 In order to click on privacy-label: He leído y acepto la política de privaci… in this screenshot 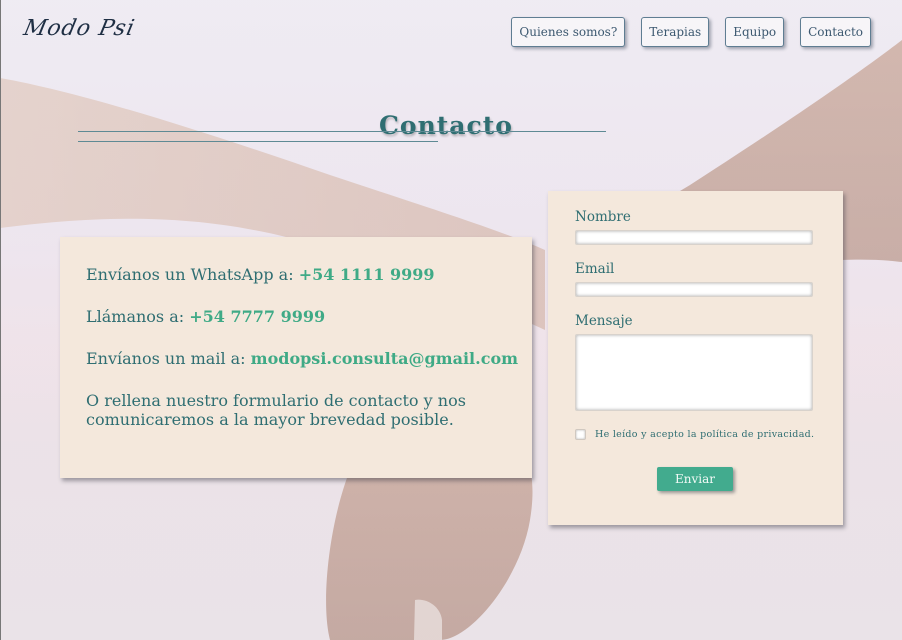, I will do `click(705, 434)`.